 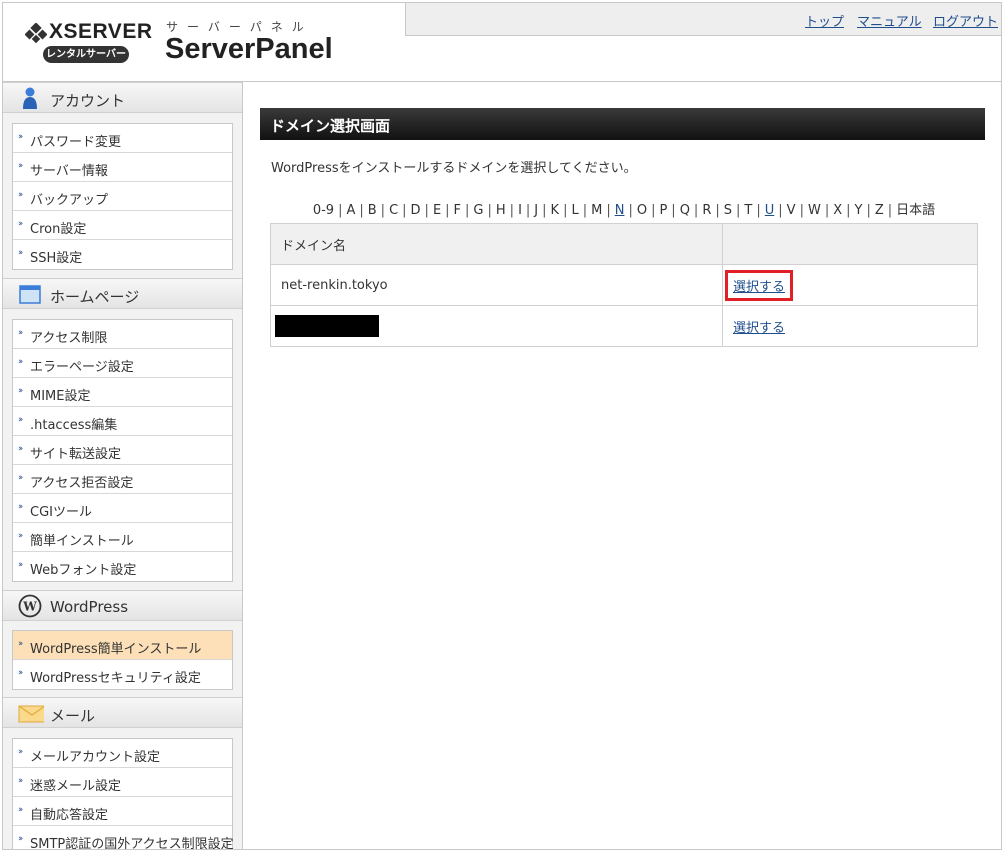 What do you see at coordinates (536, 210) in the screenshot?
I see `alphabet-filter-item: J` at bounding box center [536, 210].